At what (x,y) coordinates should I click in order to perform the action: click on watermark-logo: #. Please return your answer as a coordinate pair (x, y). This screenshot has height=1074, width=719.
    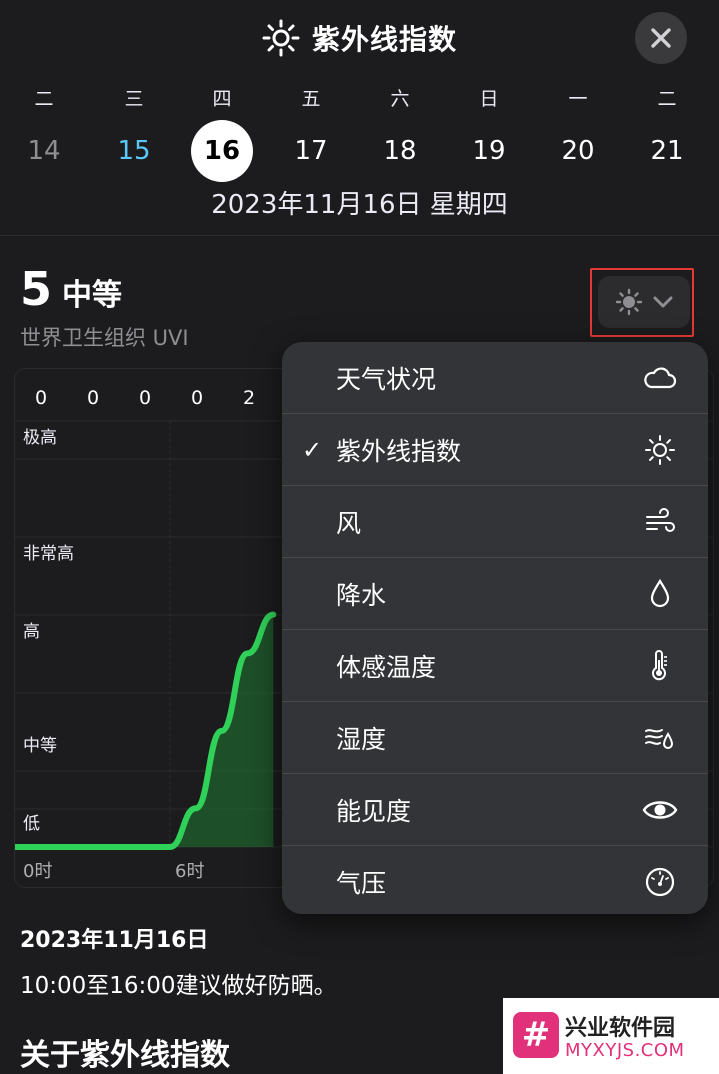
    Looking at the image, I should click on (536, 1035).